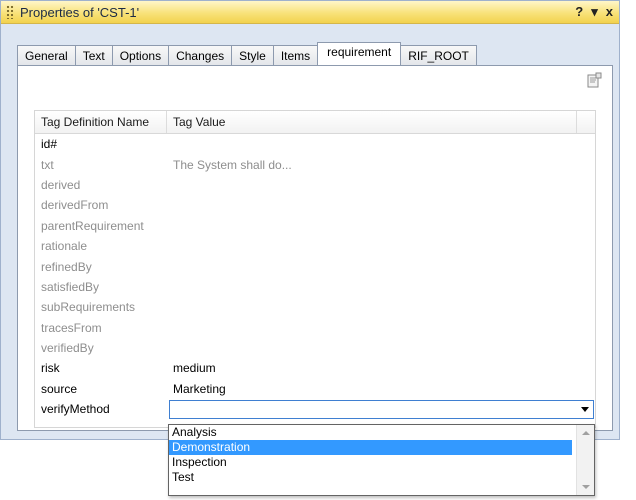 The height and width of the screenshot is (500, 636). What do you see at coordinates (10, 12) in the screenshot?
I see `drag-grip-icon` at bounding box center [10, 12].